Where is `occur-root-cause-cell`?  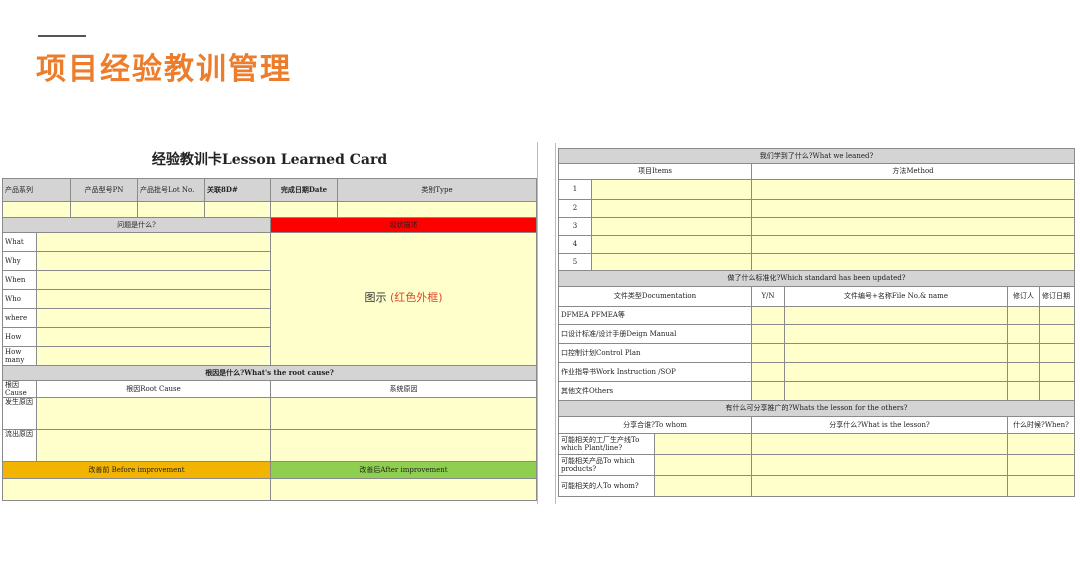 occur-root-cause-cell is located at coordinates (153, 413).